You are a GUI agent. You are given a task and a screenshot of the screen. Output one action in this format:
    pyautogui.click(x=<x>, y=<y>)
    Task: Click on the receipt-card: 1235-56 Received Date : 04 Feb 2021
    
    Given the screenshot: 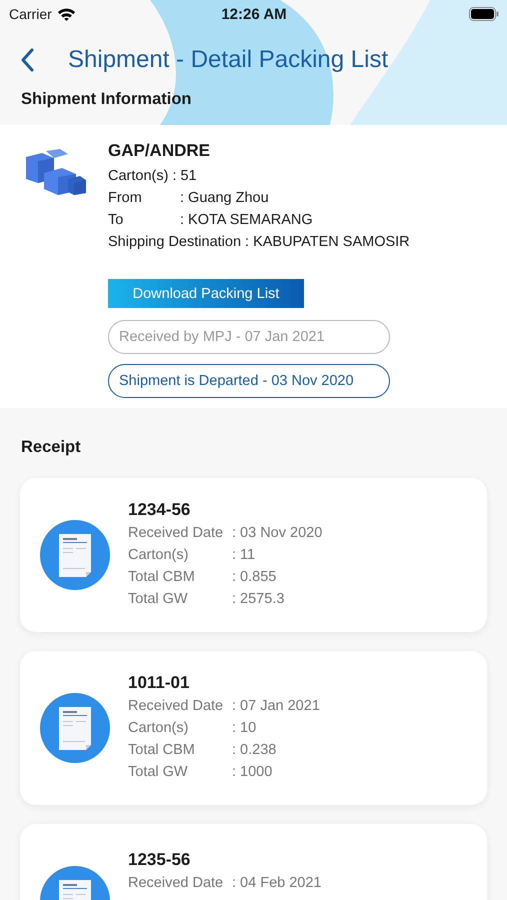 What is the action you would take?
    pyautogui.click(x=253, y=862)
    